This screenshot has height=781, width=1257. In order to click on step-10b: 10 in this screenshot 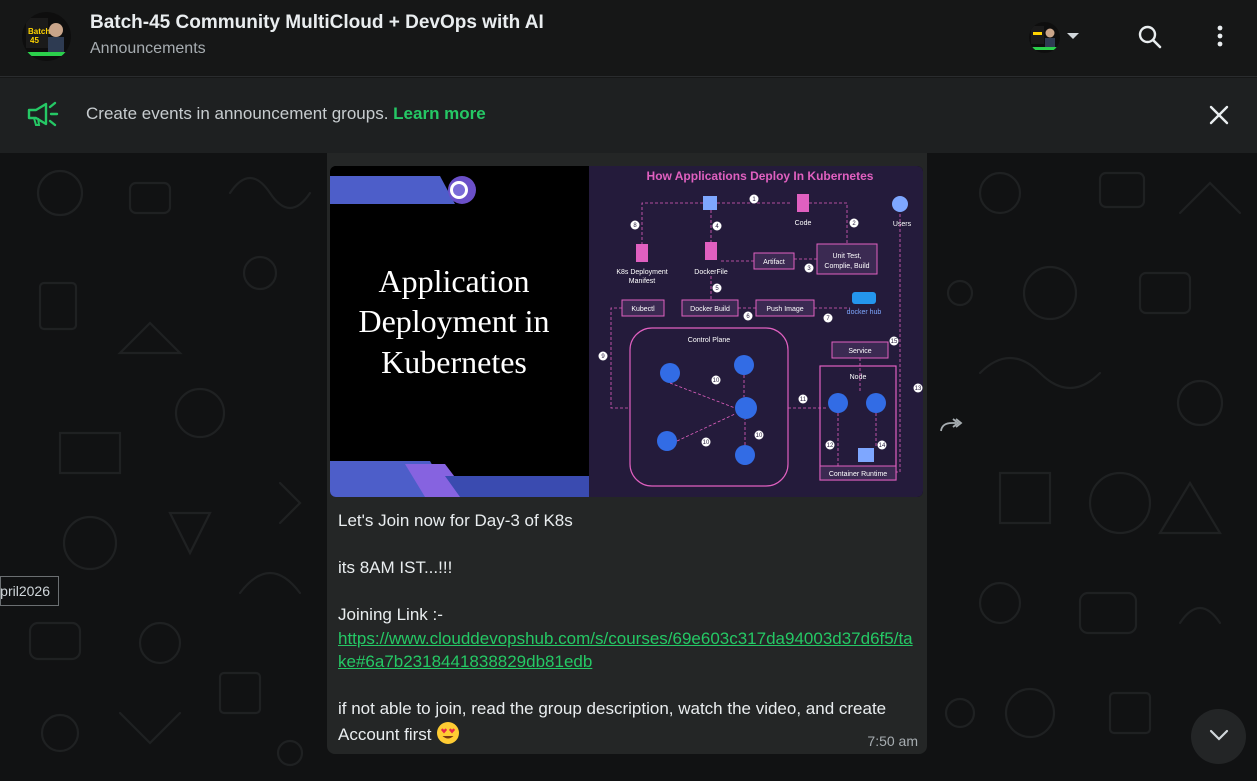, I will do `click(759, 436)`.